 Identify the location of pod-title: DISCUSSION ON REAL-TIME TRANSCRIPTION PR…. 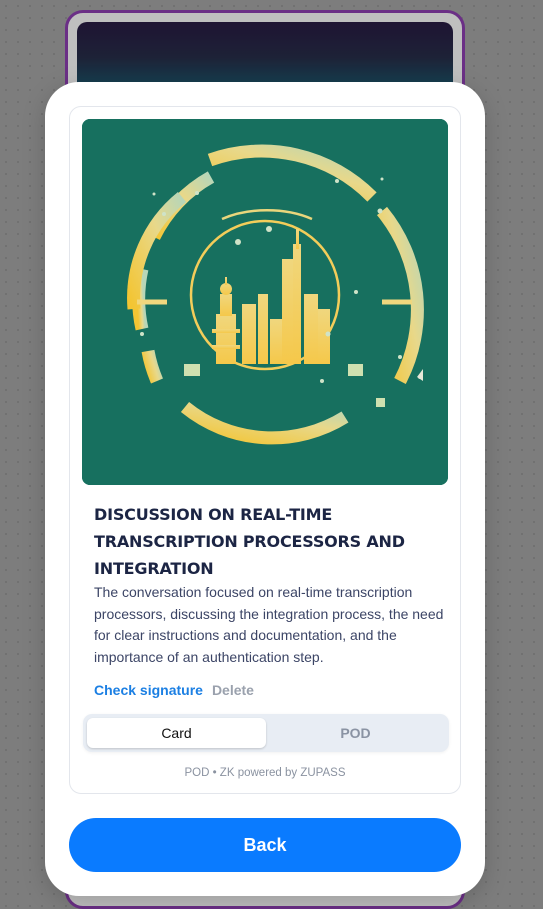
(249, 541).